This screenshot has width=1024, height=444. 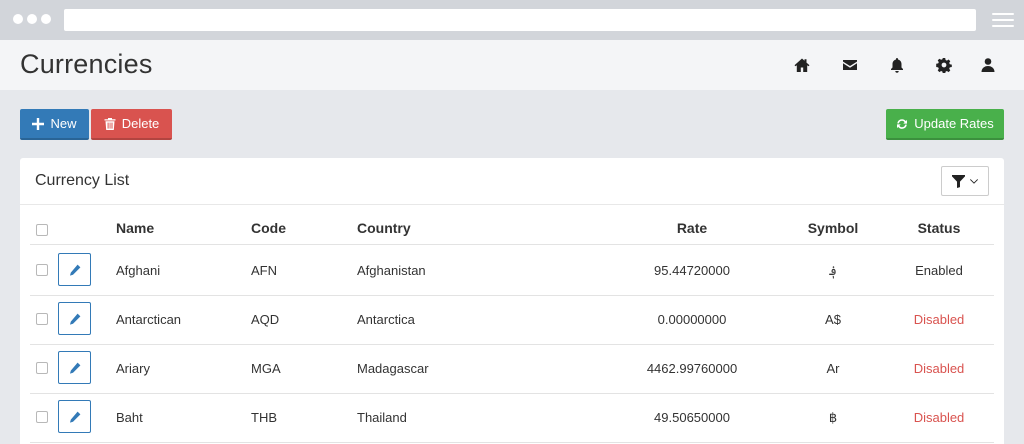 I want to click on cell-rate: 0.00000000, so click(x=692, y=319).